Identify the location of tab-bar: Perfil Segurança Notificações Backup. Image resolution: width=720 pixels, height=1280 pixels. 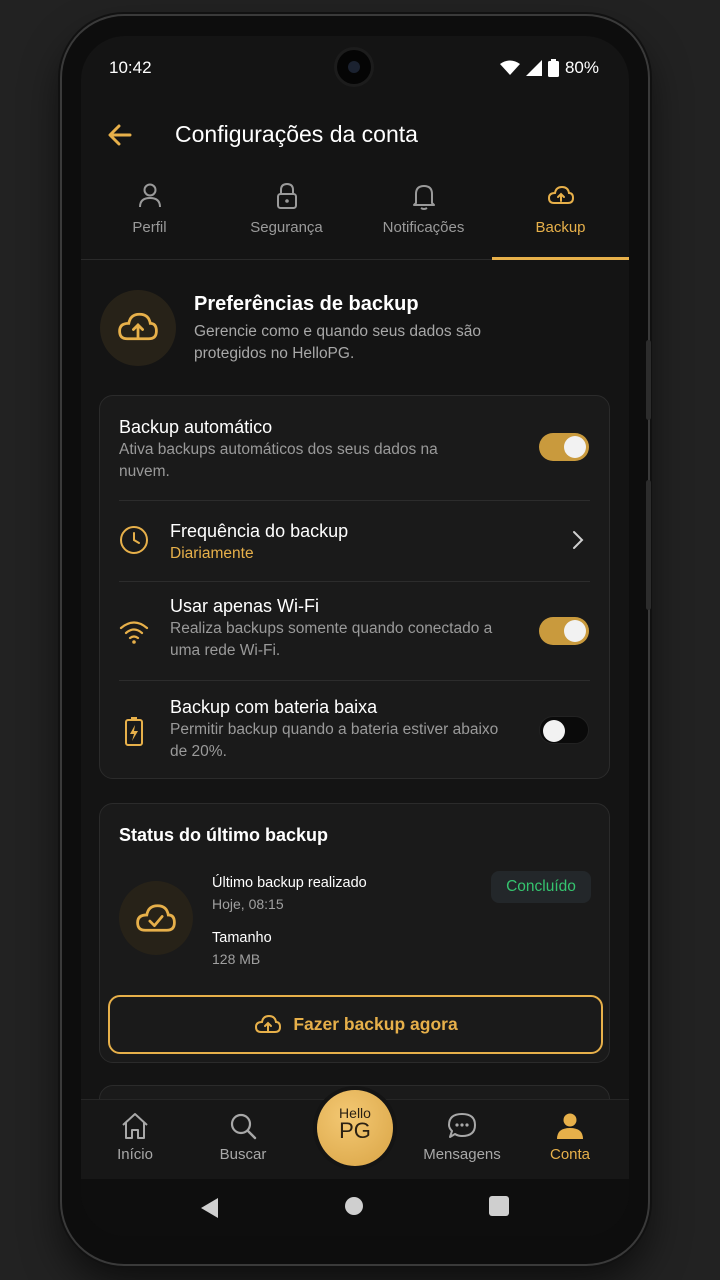
(355, 218).